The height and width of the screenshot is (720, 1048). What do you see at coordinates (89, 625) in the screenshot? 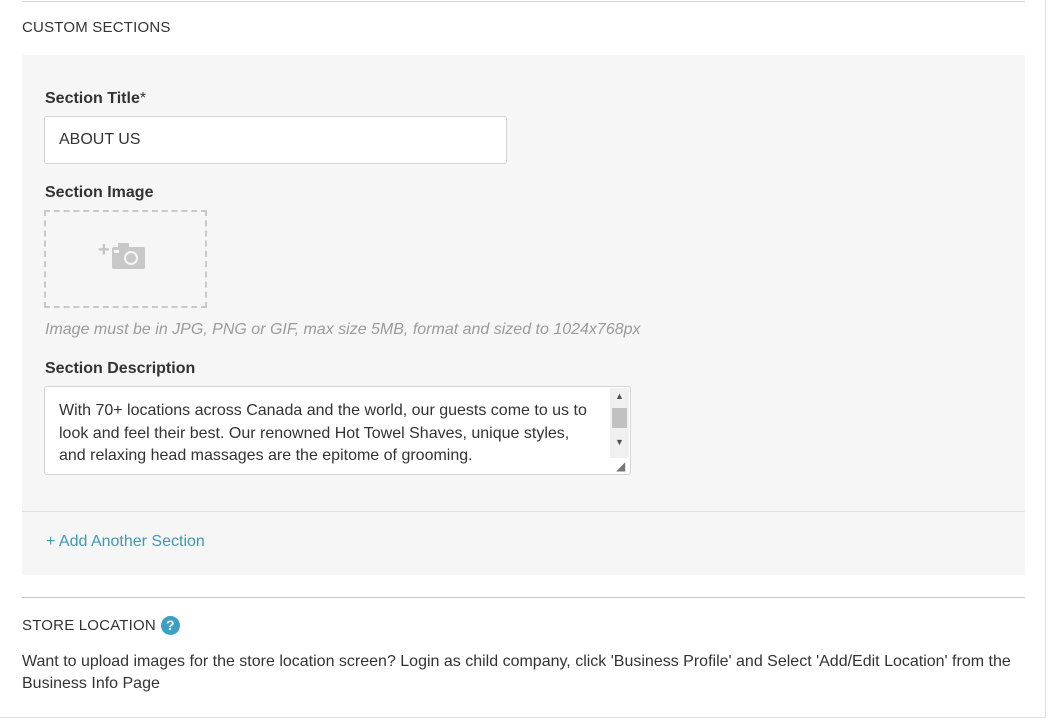
I see `store-location-title: STORE LOCATION` at bounding box center [89, 625].